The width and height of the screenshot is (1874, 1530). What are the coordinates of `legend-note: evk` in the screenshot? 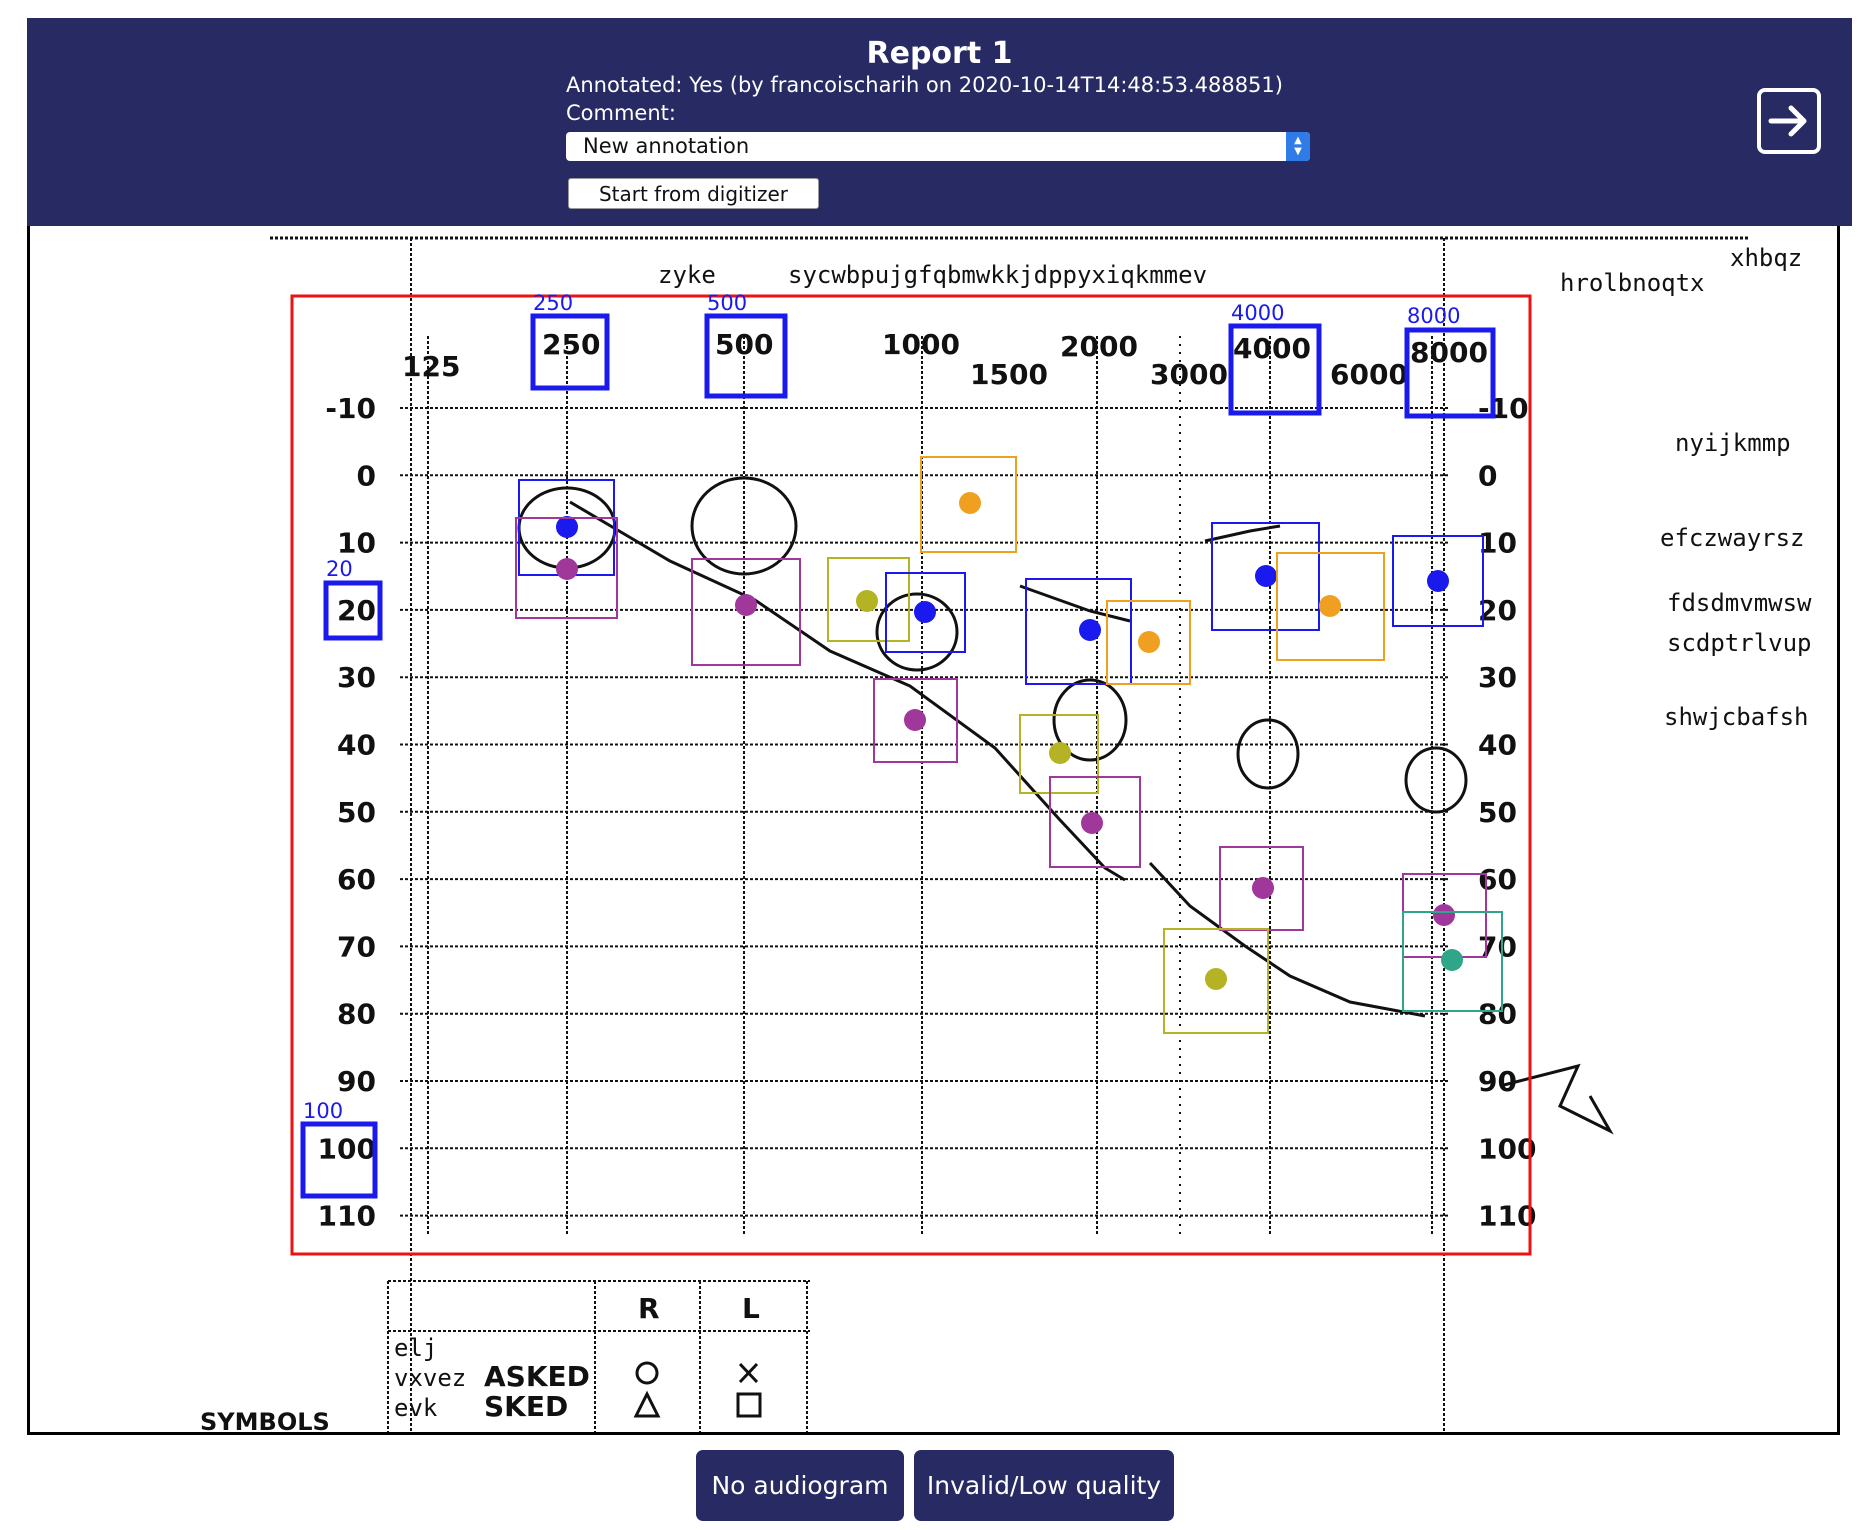 It's located at (416, 1408).